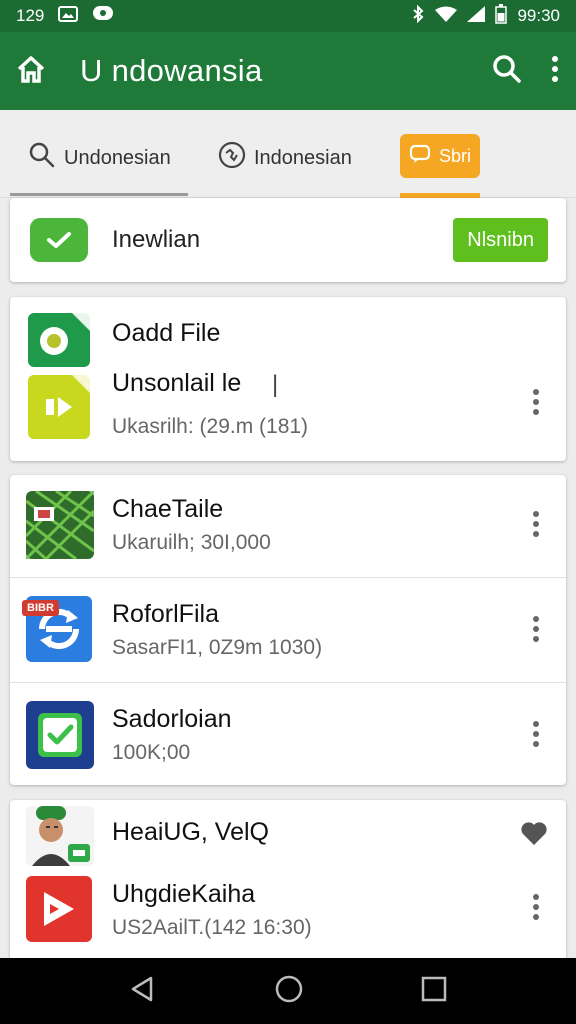  I want to click on heart-icon, so click(534, 835).